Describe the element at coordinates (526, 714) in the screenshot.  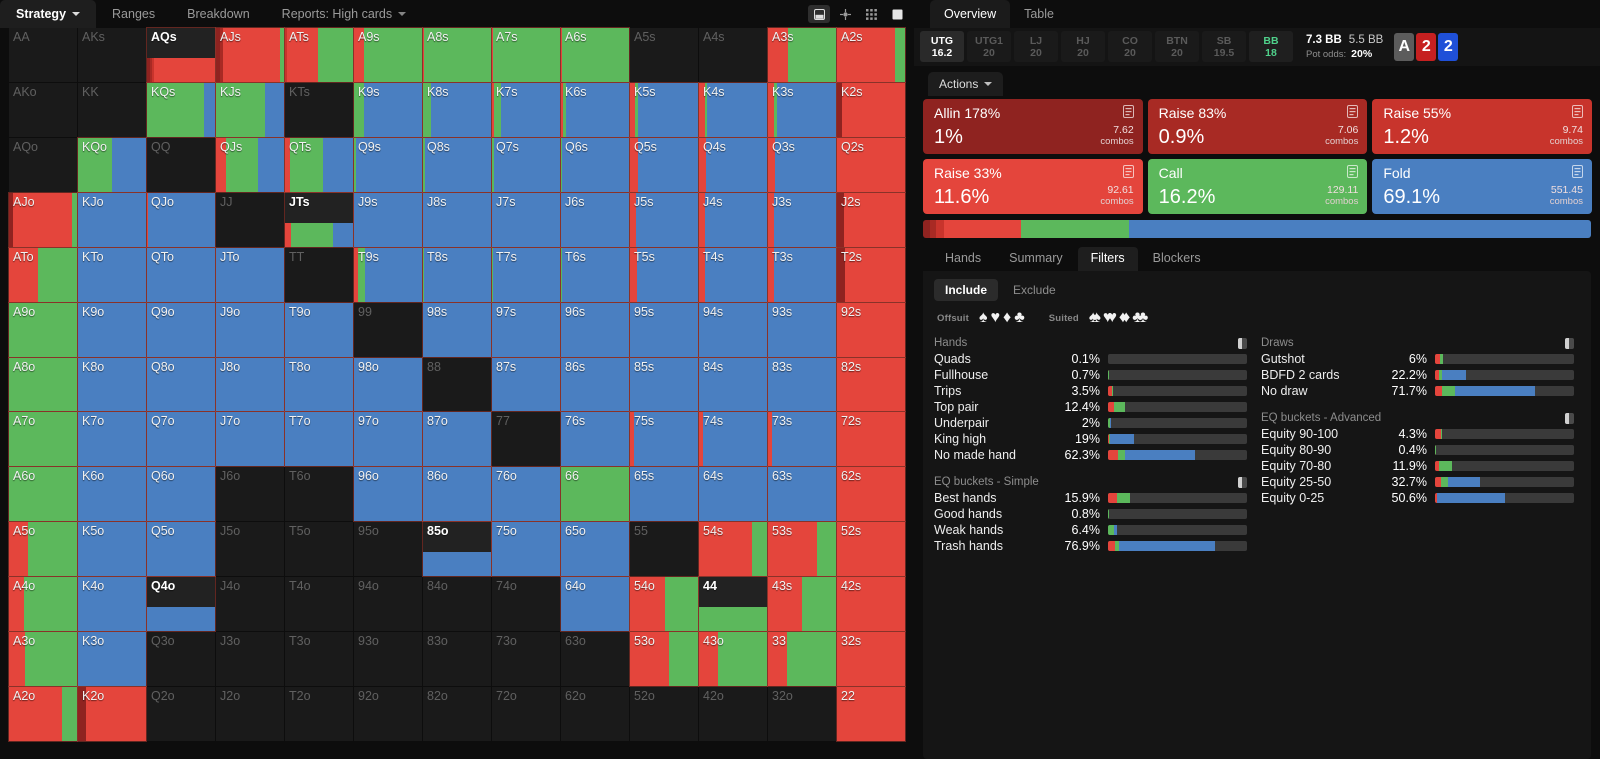
I see `matrix-cell-72o: 72o` at that location.